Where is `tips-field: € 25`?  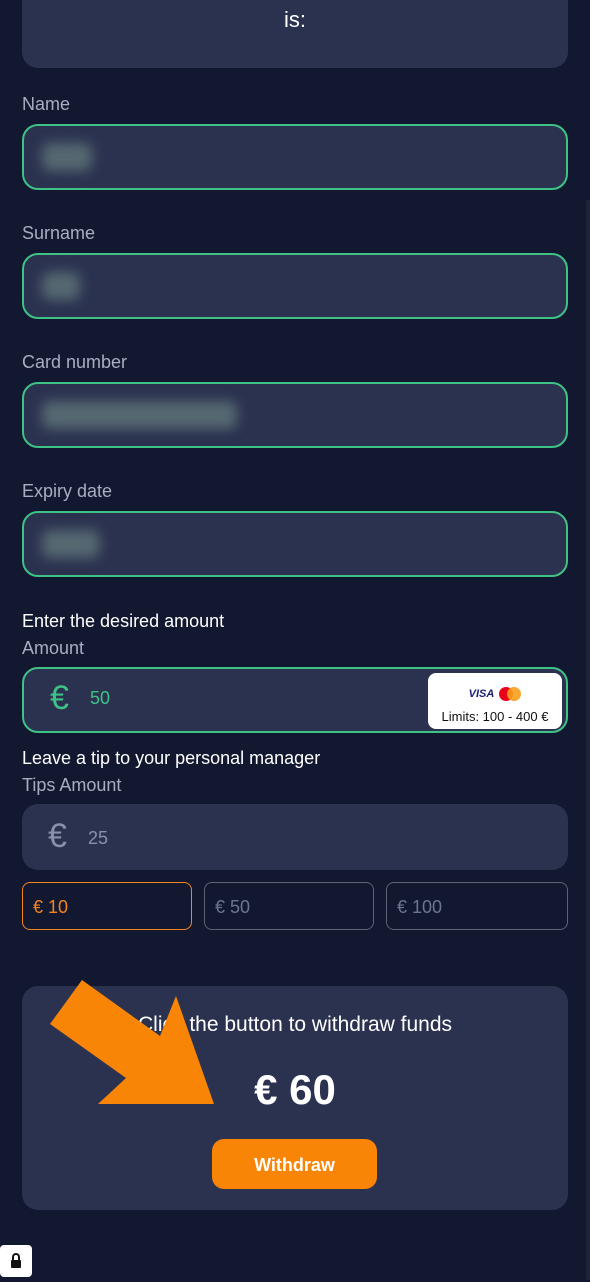
tips-field: € 25 is located at coordinates (295, 837).